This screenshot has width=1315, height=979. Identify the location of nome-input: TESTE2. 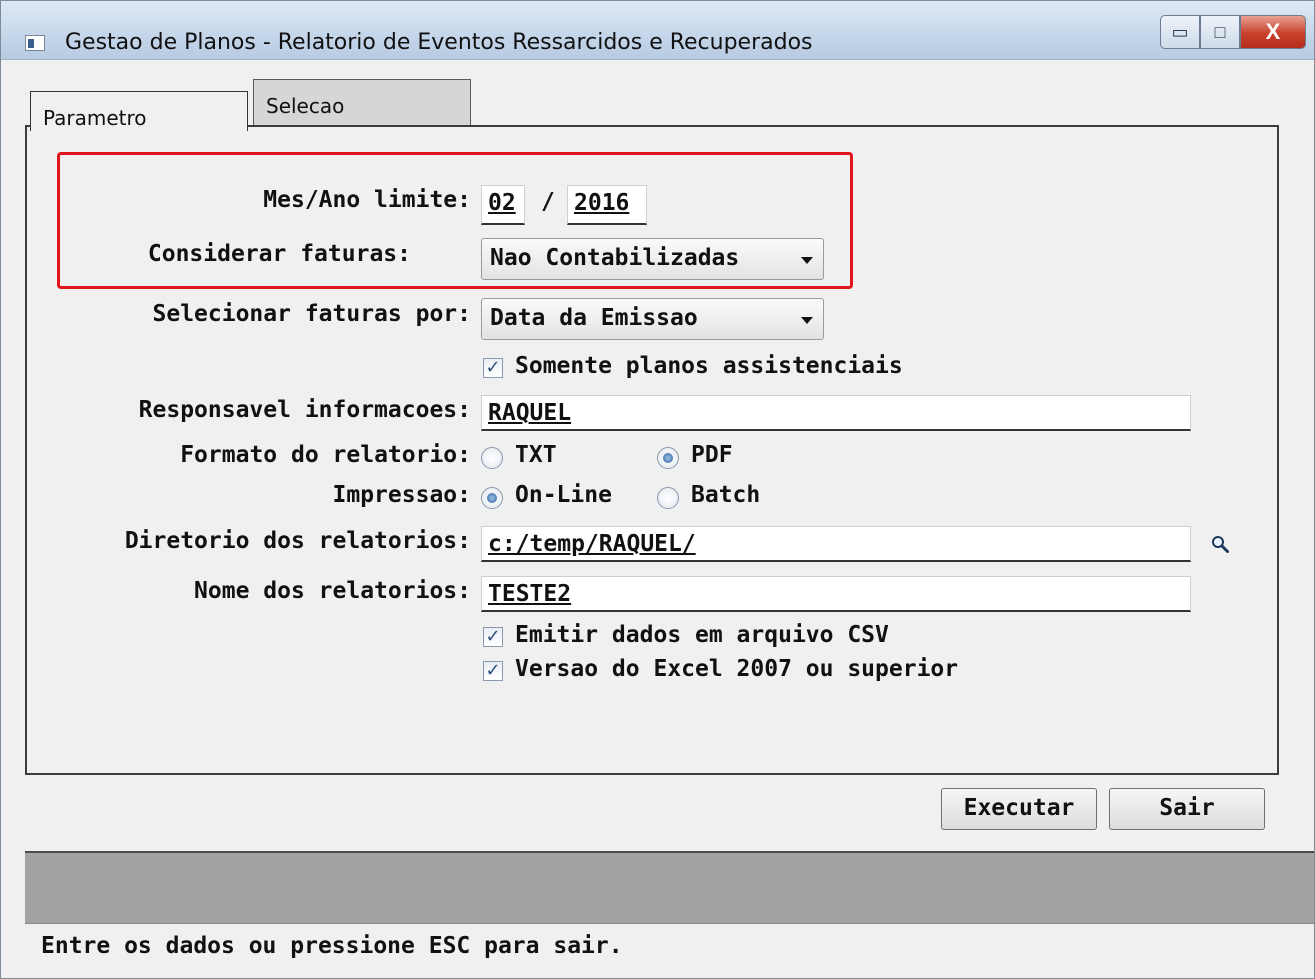
(836, 594).